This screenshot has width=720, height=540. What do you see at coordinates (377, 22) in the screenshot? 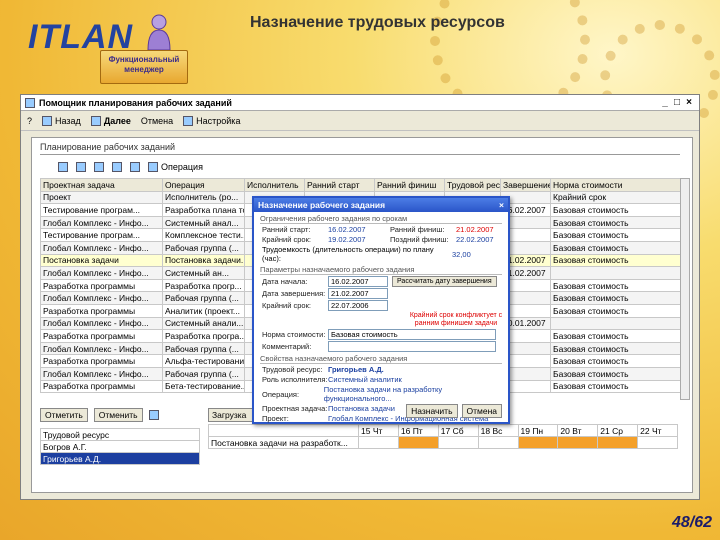
I see `slide-title: Назначение трудовых ресурсов` at bounding box center [377, 22].